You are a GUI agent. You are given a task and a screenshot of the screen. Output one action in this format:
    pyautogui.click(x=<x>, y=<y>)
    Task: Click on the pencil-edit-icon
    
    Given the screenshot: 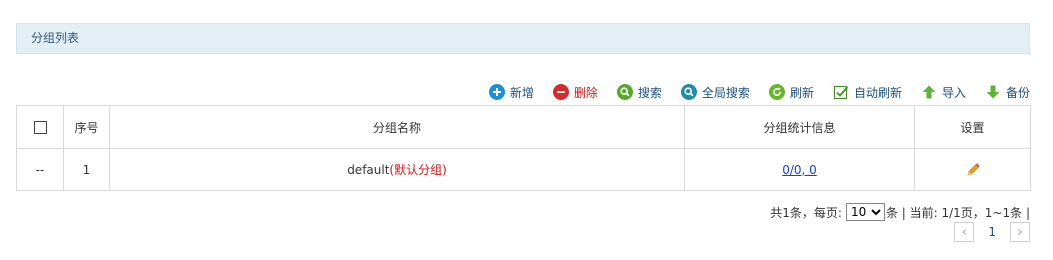 What is the action you would take?
    pyautogui.click(x=973, y=170)
    